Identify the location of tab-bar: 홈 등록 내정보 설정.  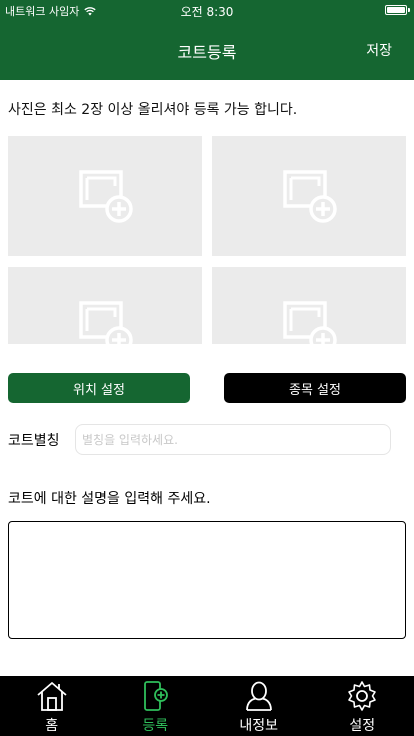
(207, 706).